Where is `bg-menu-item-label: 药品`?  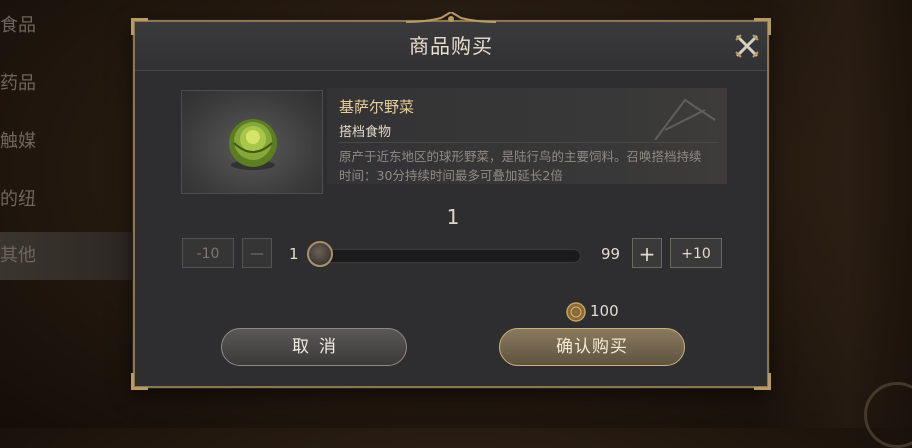
bg-menu-item-label: 药品 is located at coordinates (18, 83).